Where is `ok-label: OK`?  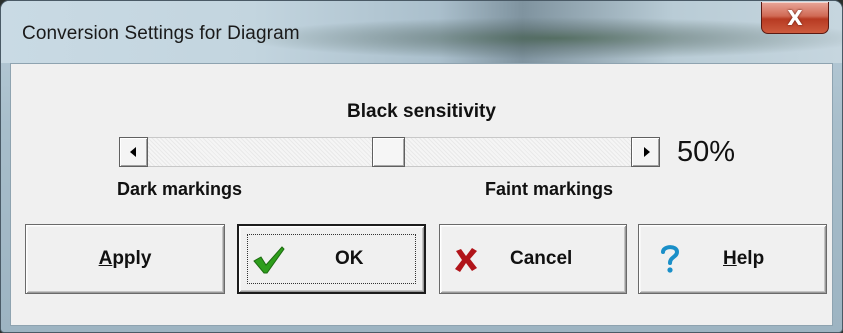
ok-label: OK is located at coordinates (349, 258).